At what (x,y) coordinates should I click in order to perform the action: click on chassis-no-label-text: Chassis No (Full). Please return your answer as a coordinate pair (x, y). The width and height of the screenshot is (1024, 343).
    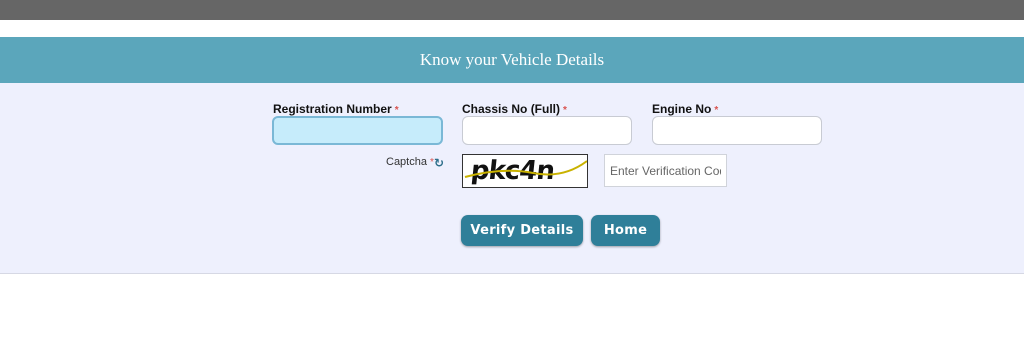
    Looking at the image, I should click on (511, 109).